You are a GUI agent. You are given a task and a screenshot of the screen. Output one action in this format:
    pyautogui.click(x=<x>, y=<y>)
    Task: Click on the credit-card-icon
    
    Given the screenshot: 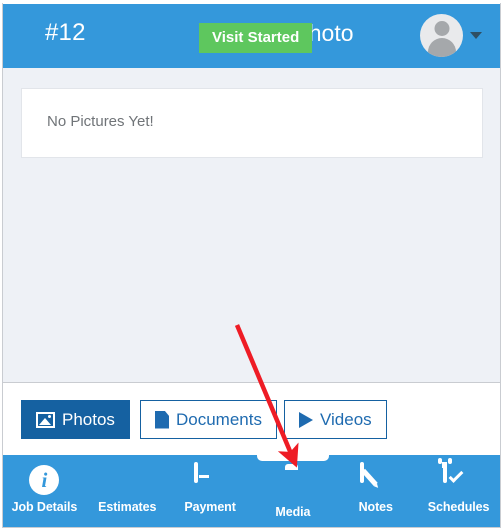 What is the action you would take?
    pyautogui.click(x=210, y=479)
    